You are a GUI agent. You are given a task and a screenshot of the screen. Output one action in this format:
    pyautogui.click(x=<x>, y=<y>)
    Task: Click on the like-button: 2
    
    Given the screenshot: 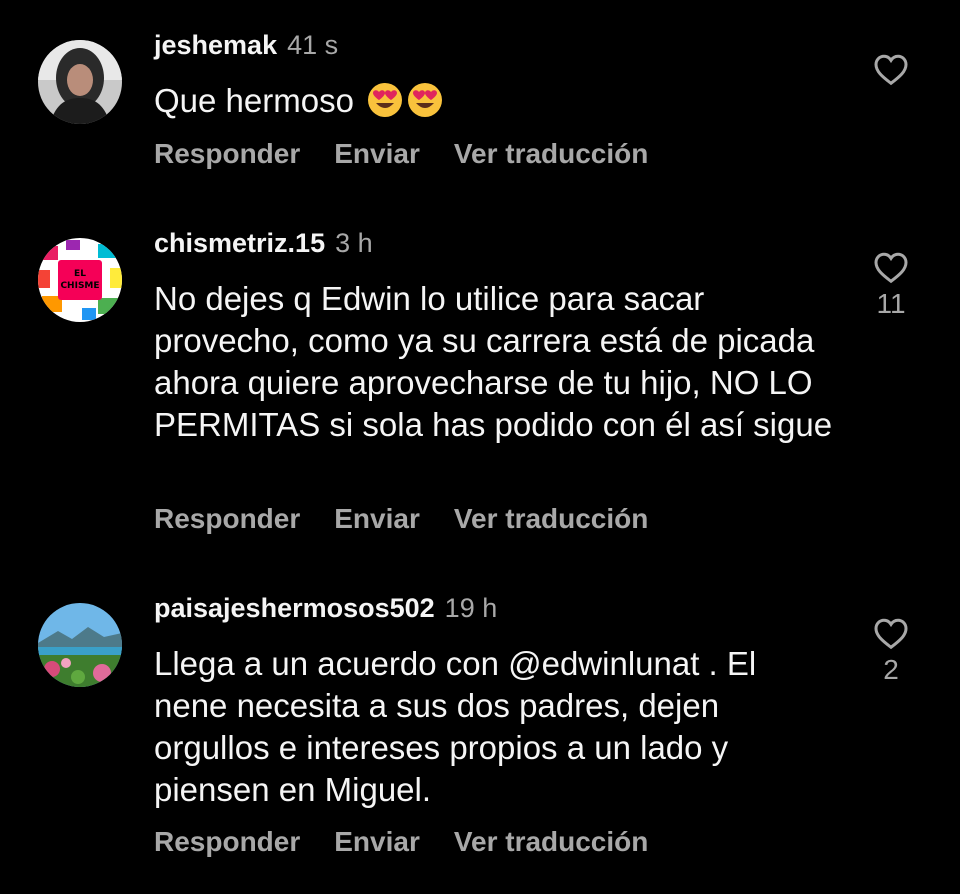 What is the action you would take?
    pyautogui.click(x=891, y=651)
    